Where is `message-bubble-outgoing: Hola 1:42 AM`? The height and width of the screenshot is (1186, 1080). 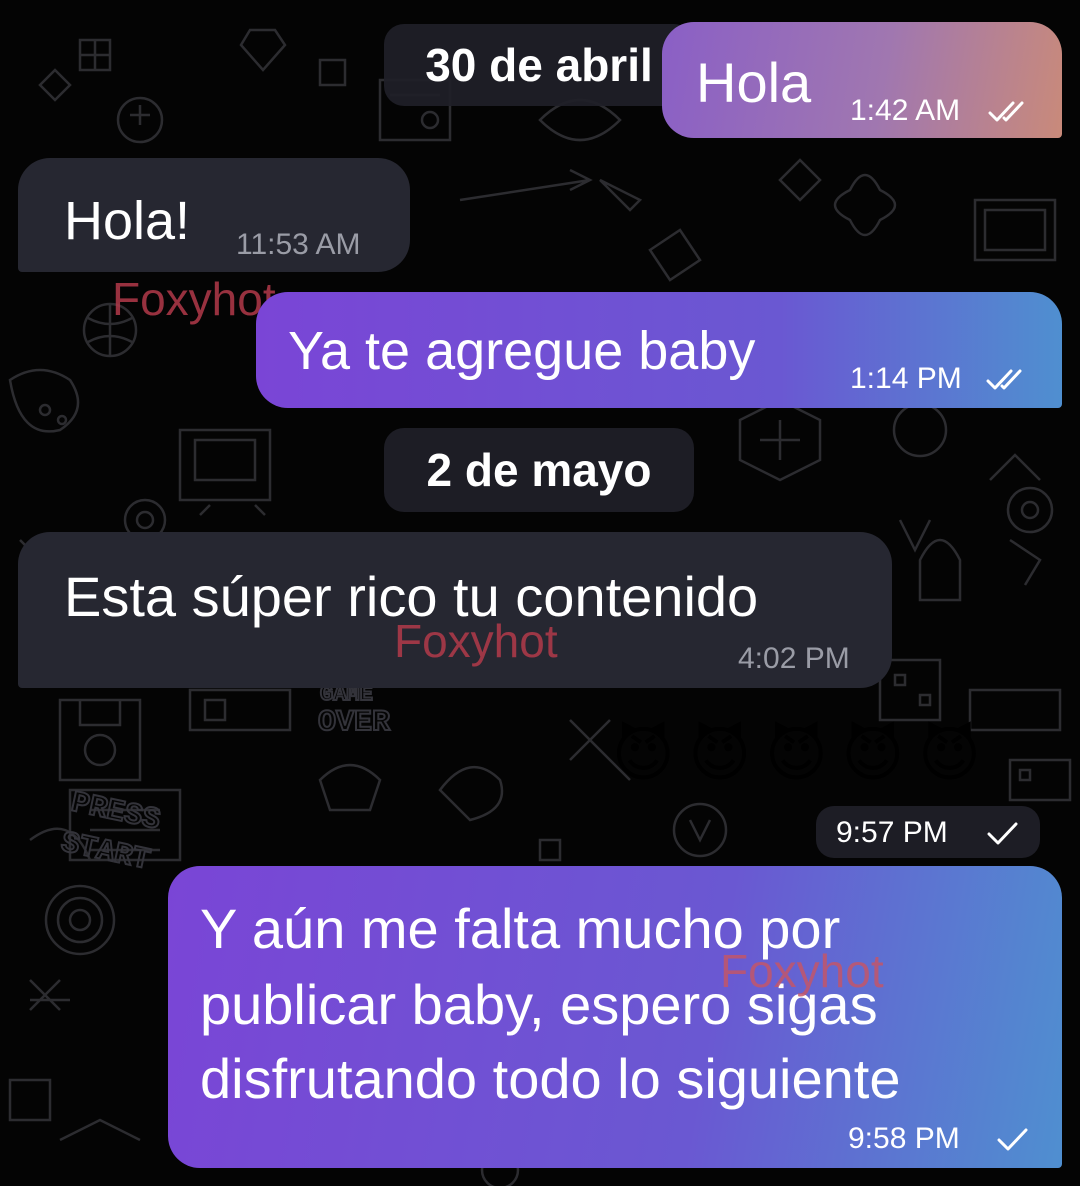 message-bubble-outgoing: Hola 1:42 AM is located at coordinates (862, 80).